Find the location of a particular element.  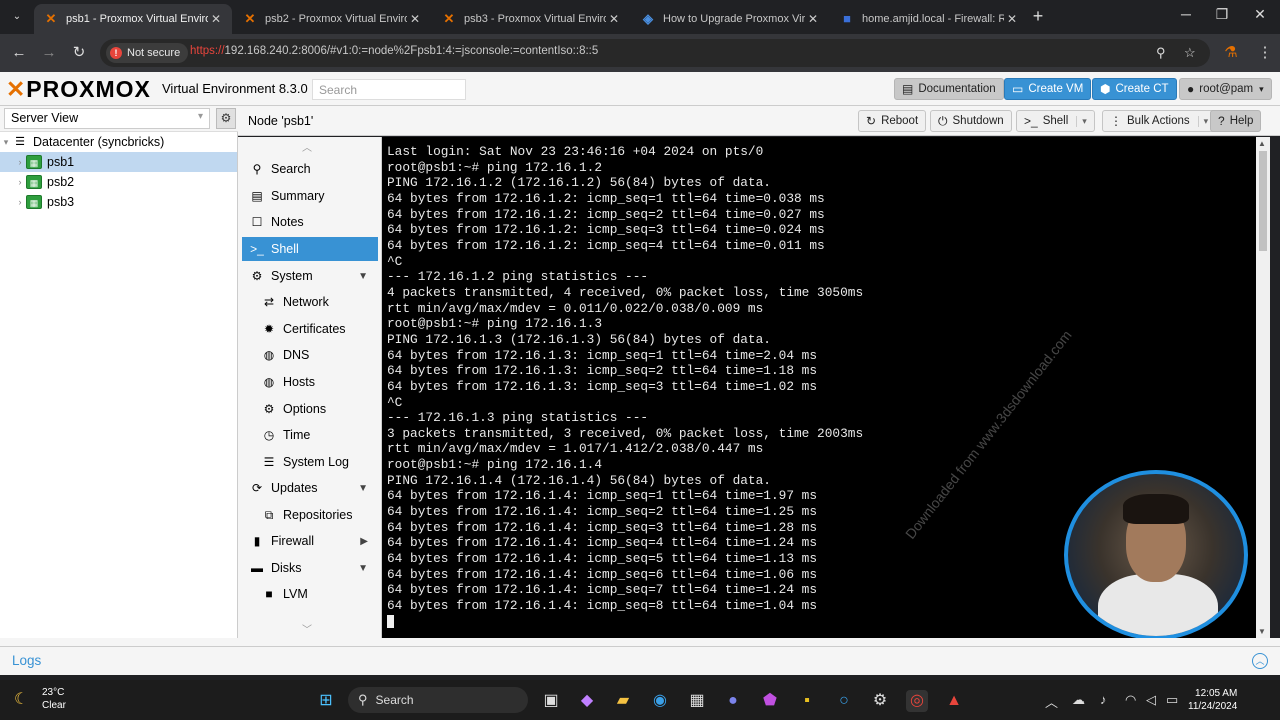

tree-item-psb3: › ▦ psb3 is located at coordinates (118, 202).